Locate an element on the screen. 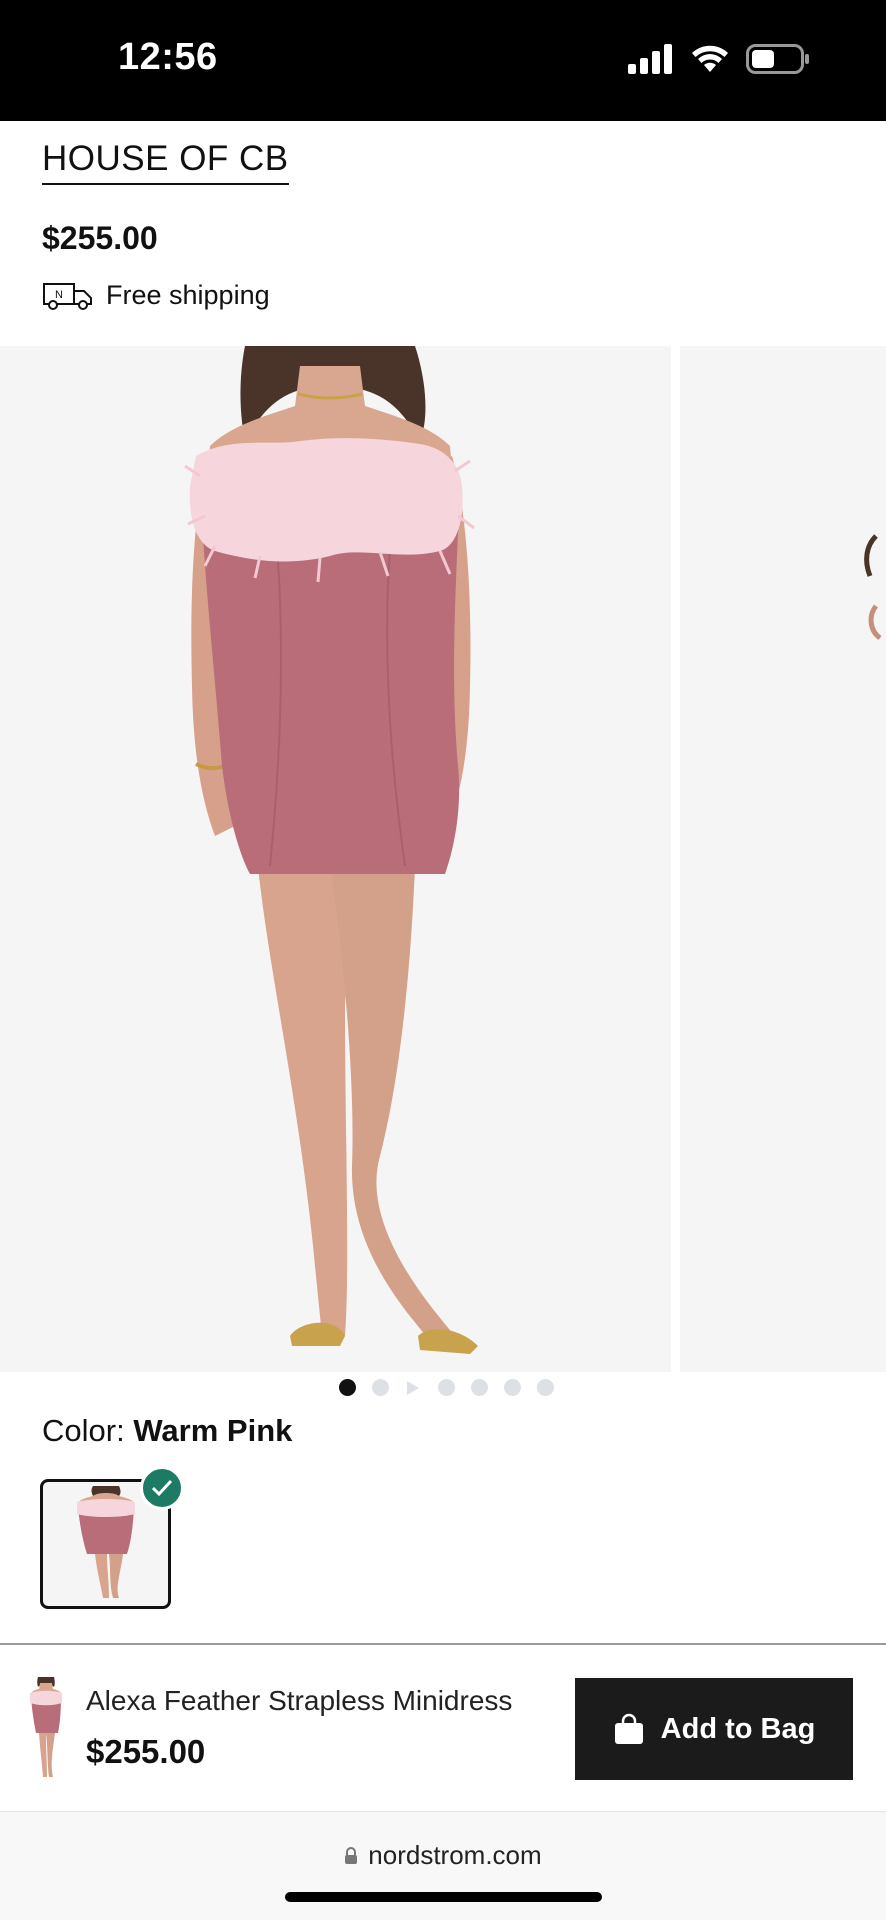 The height and width of the screenshot is (1920, 886). add-to-bag-label: Add to Bag is located at coordinates (738, 1728).